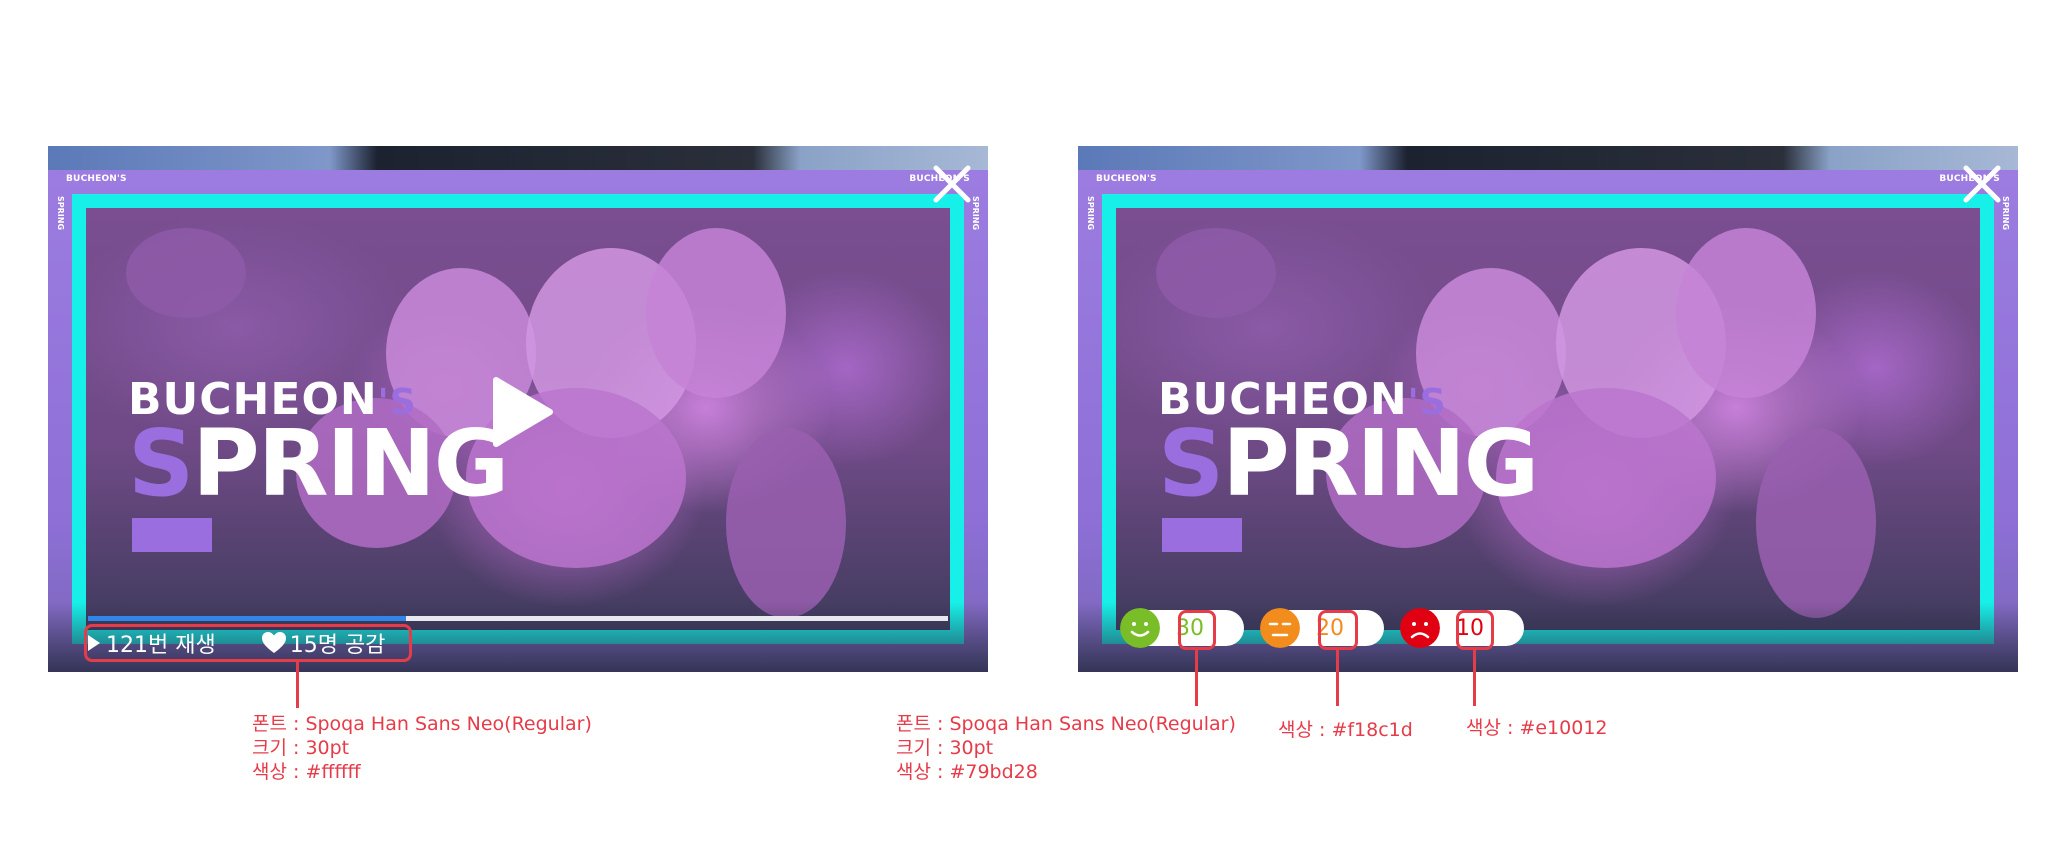 Image resolution: width=2063 pixels, height=864 pixels. Describe the element at coordinates (1337, 678) in the screenshot. I see `annotation-line-orange` at that location.